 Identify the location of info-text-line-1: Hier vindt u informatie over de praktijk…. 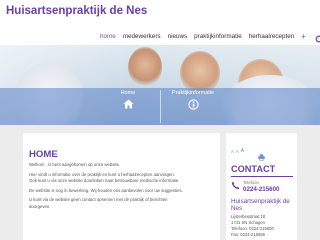
(102, 174).